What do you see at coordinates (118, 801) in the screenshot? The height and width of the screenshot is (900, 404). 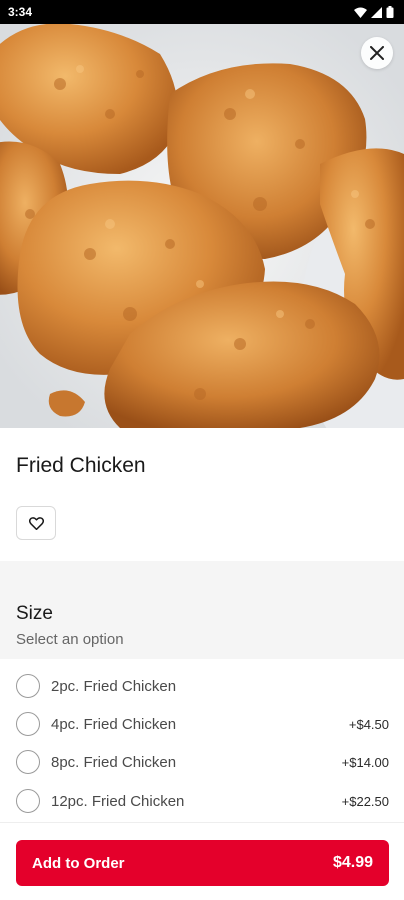 I see `option-label: 12pc. Fried Chicken` at bounding box center [118, 801].